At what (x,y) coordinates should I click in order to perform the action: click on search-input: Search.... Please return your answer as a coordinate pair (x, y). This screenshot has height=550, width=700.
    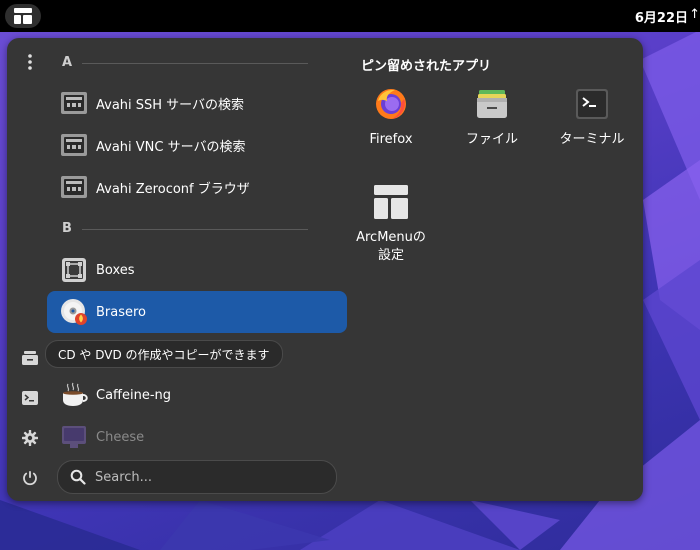
    Looking at the image, I should click on (197, 477).